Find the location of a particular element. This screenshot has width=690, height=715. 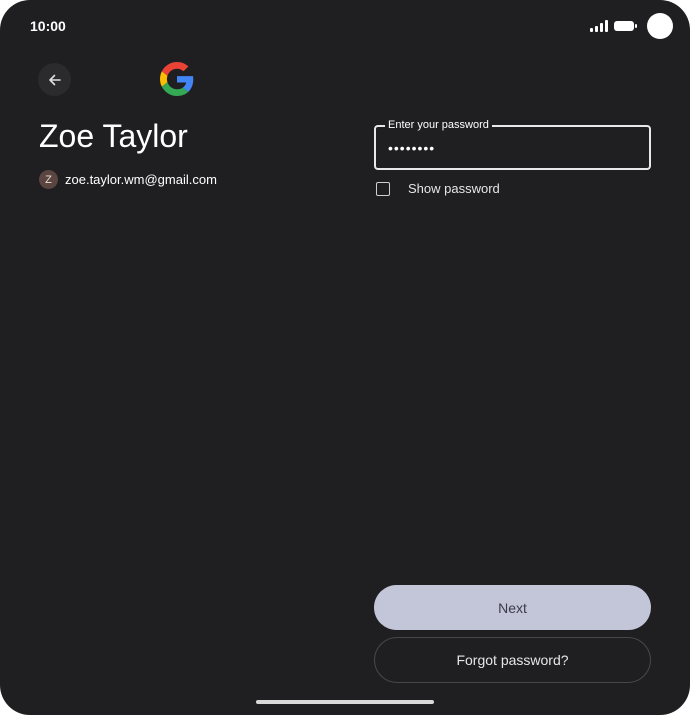

back-button is located at coordinates (54, 79).